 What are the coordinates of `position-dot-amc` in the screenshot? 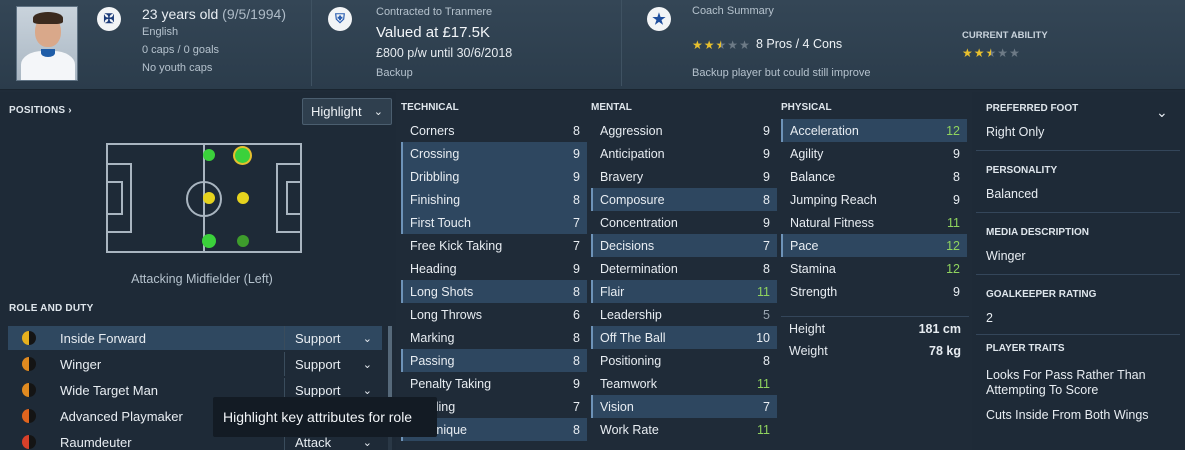 It's located at (243, 198).